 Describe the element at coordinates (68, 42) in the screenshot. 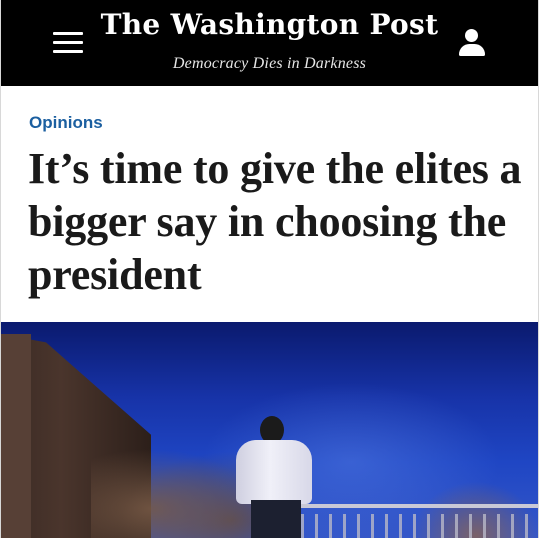

I see `menu-bar-middle` at that location.